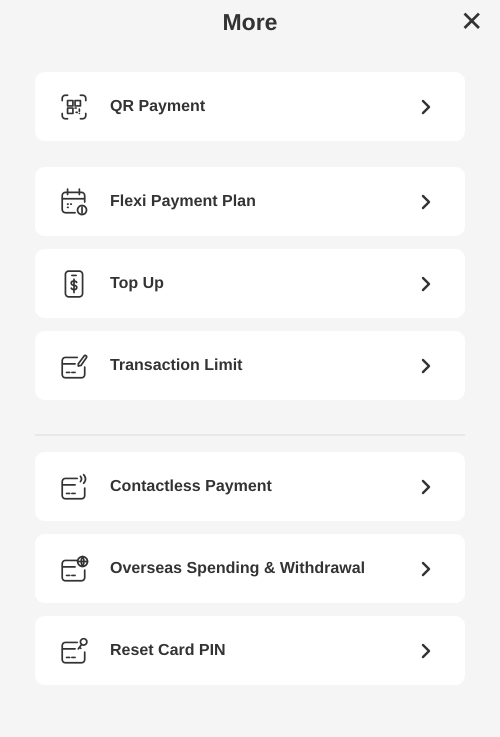  What do you see at coordinates (74, 569) in the screenshot?
I see `card-globe-icon` at bounding box center [74, 569].